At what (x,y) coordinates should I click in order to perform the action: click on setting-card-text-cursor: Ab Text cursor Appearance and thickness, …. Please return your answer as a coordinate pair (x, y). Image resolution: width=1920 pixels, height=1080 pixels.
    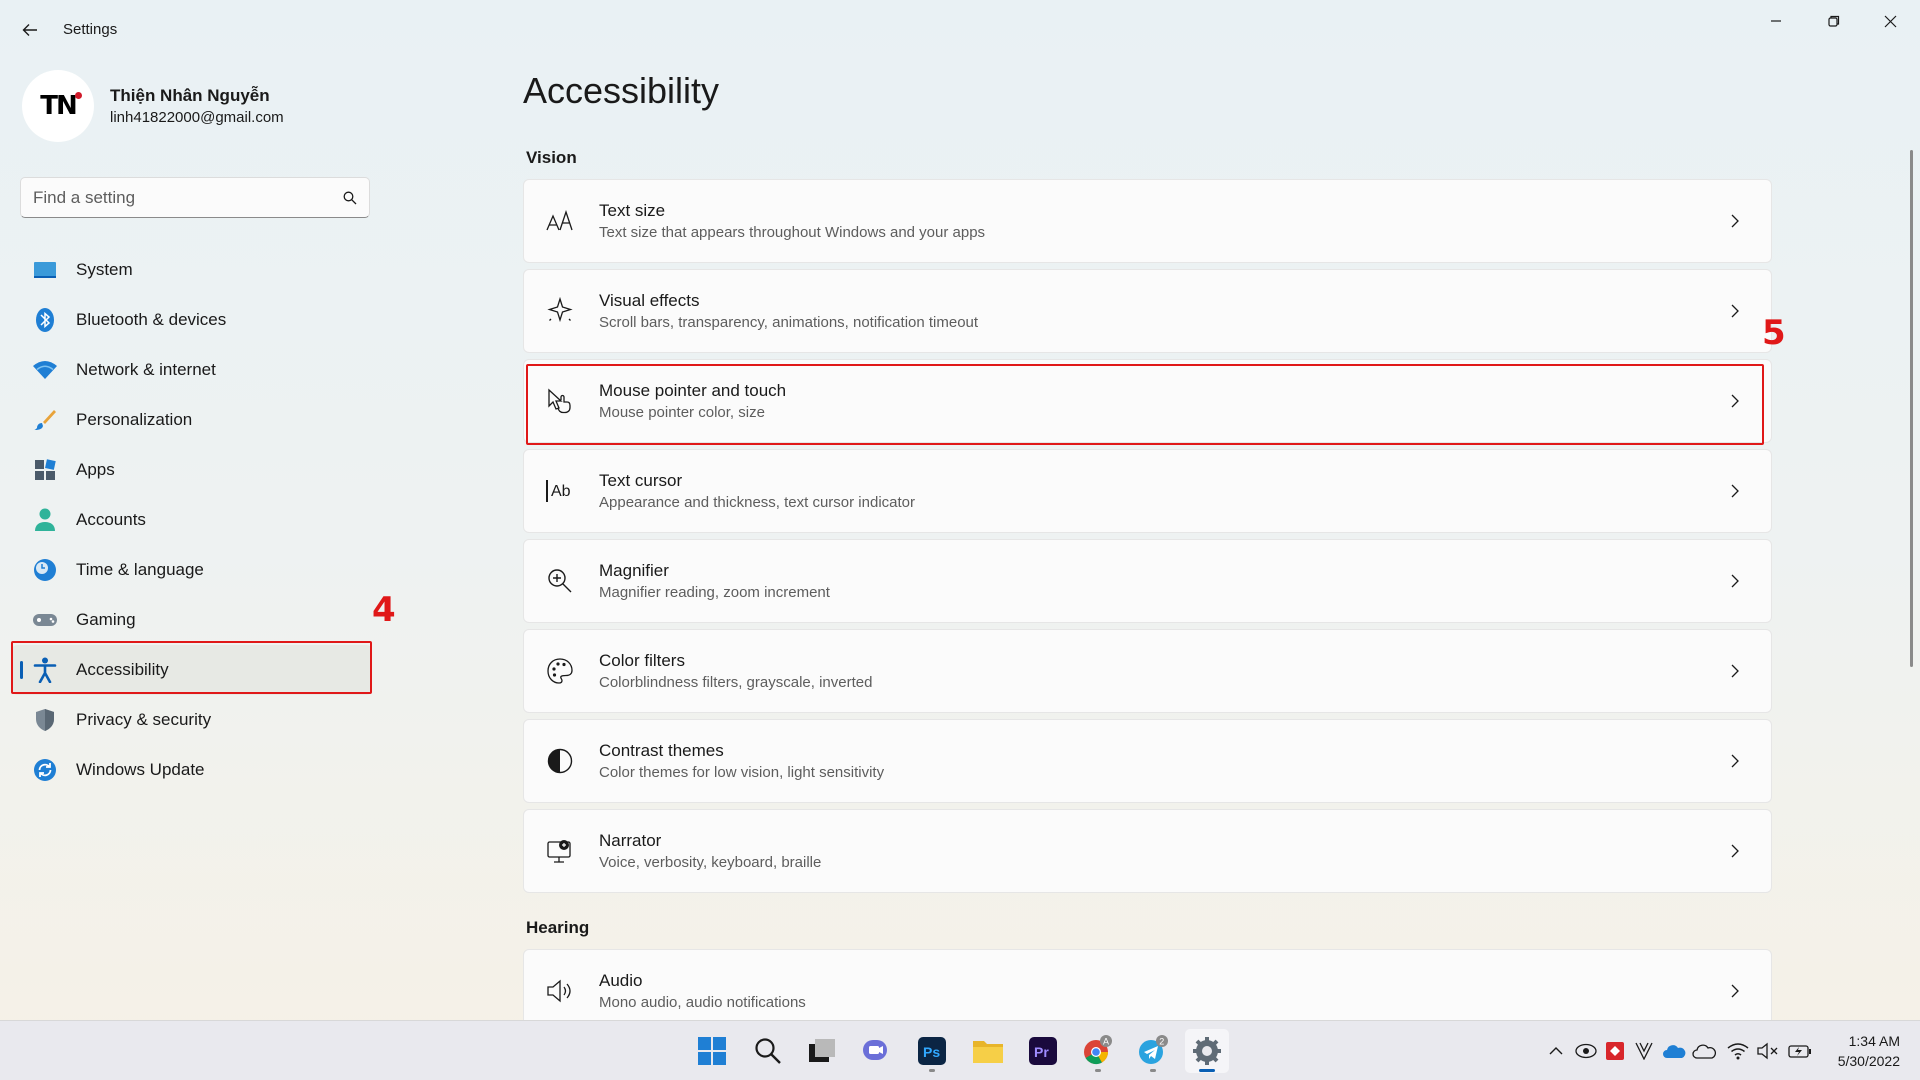
    Looking at the image, I should click on (1147, 491).